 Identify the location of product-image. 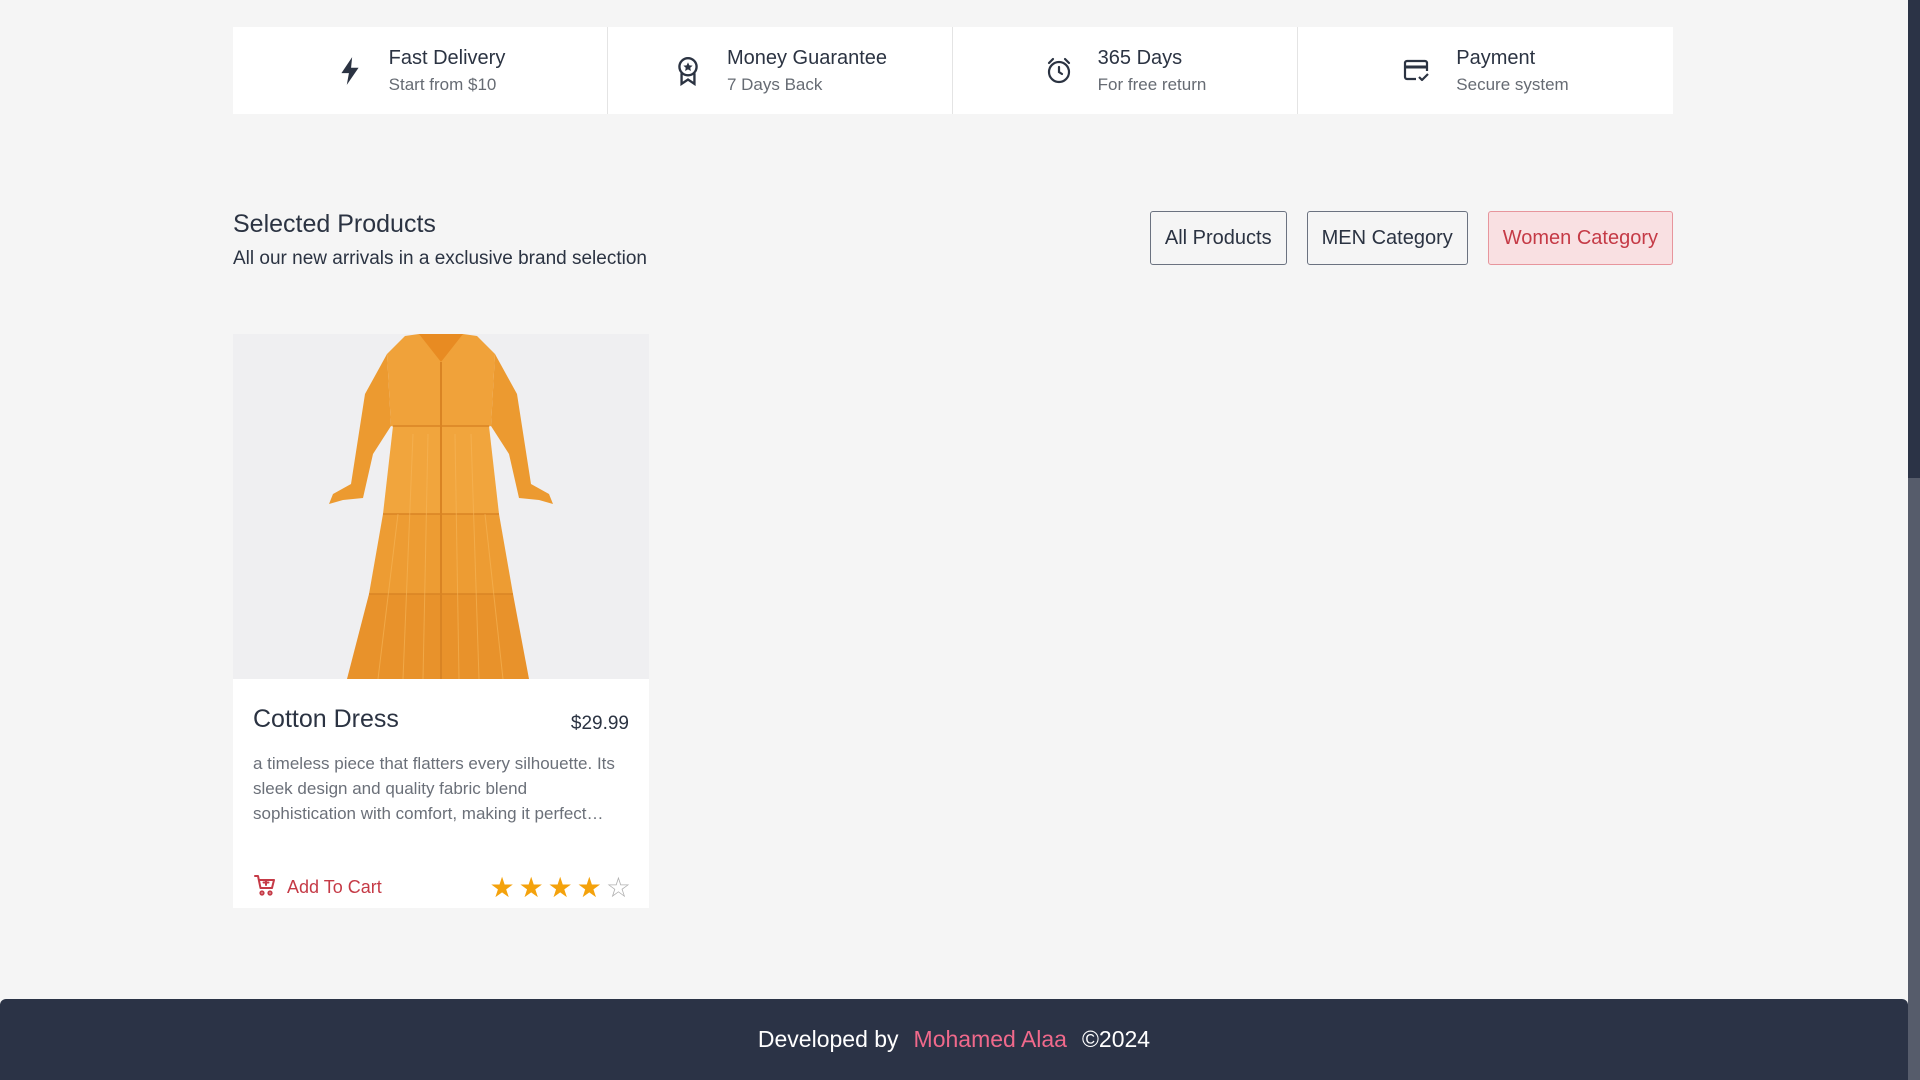
(441, 506).